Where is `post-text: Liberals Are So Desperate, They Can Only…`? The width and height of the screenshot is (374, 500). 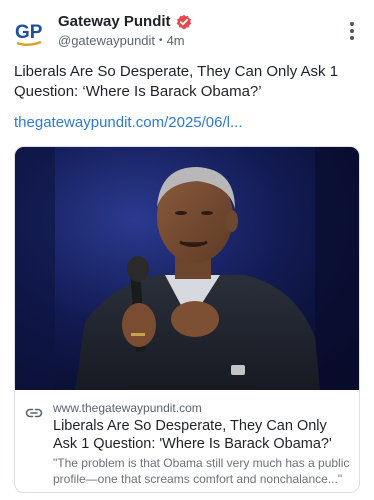 post-text: Liberals Are So Desperate, They Can Only… is located at coordinates (176, 81).